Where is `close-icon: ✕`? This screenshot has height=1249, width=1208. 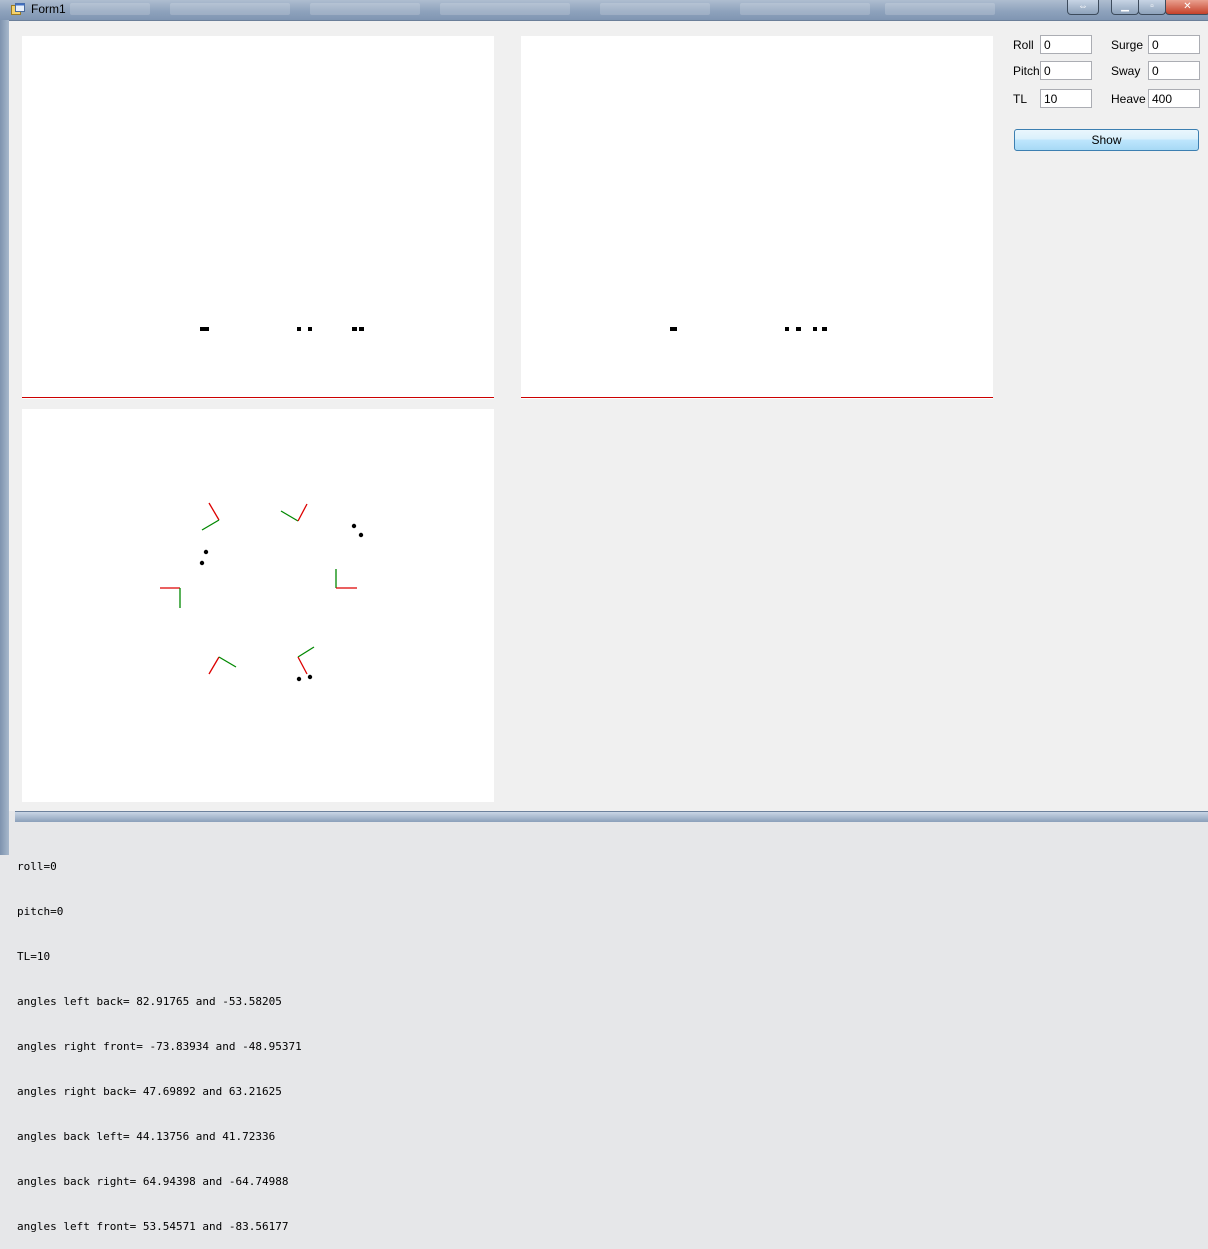 close-icon: ✕ is located at coordinates (1187, 6).